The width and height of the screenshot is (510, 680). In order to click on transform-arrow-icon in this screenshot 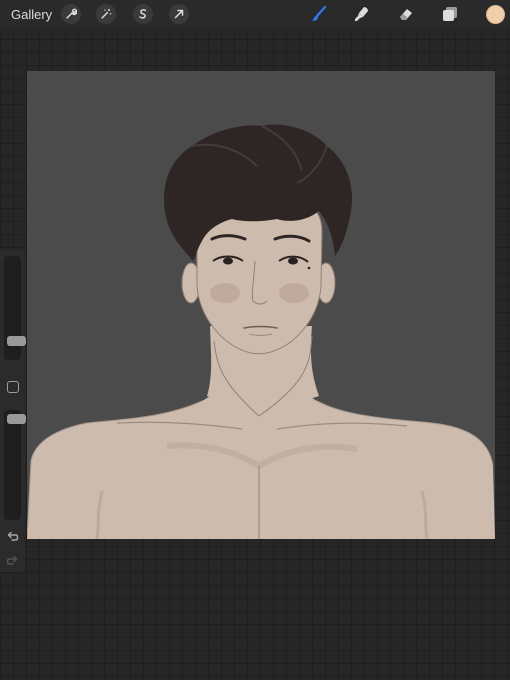, I will do `click(179, 14)`.